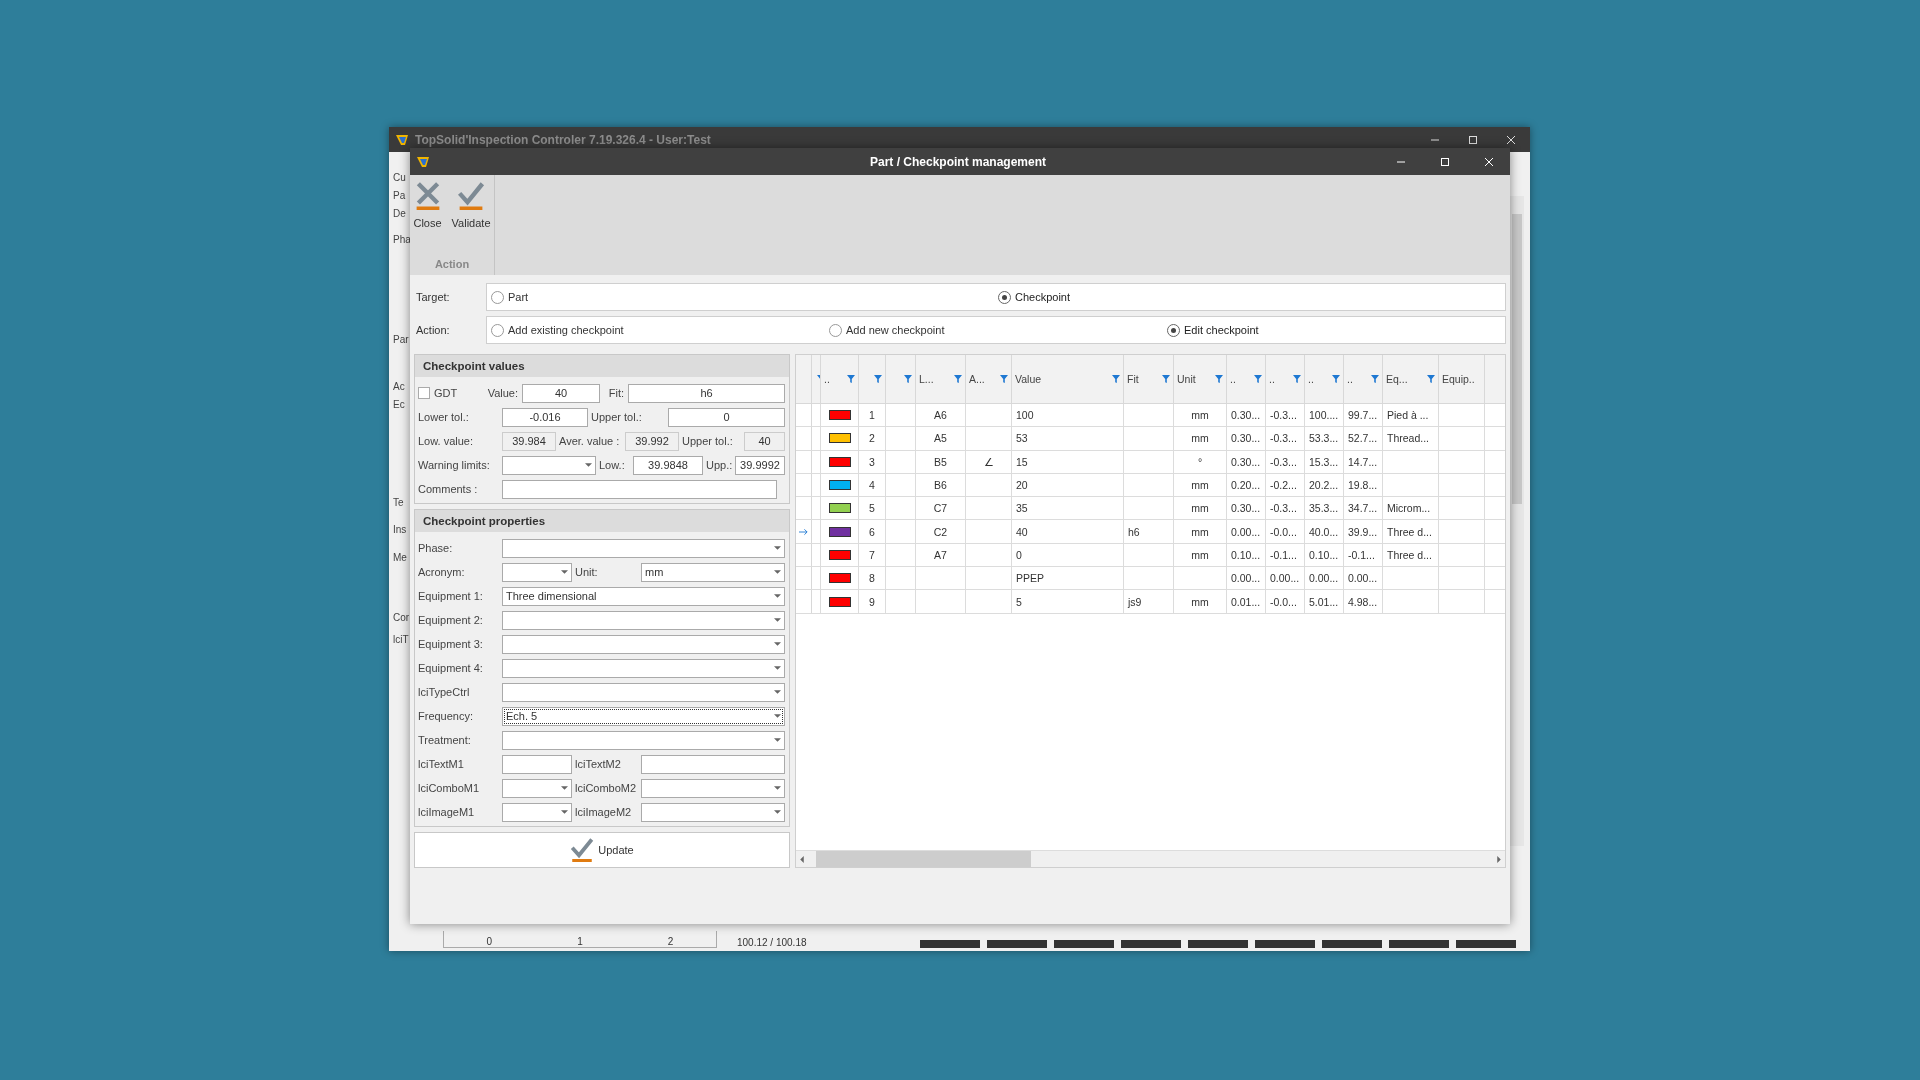 This screenshot has width=1920, height=1080. What do you see at coordinates (606, 788) in the screenshot?
I see `form-label: lciComboM2` at bounding box center [606, 788].